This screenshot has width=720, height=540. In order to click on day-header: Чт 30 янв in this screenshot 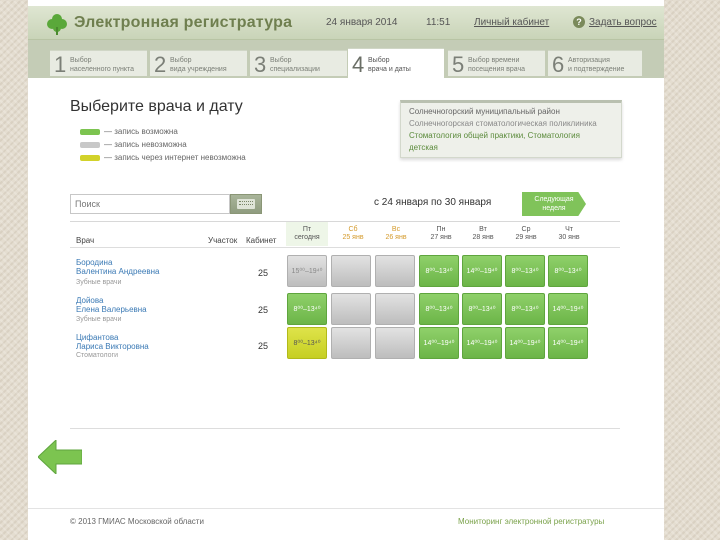, I will do `click(569, 233)`.